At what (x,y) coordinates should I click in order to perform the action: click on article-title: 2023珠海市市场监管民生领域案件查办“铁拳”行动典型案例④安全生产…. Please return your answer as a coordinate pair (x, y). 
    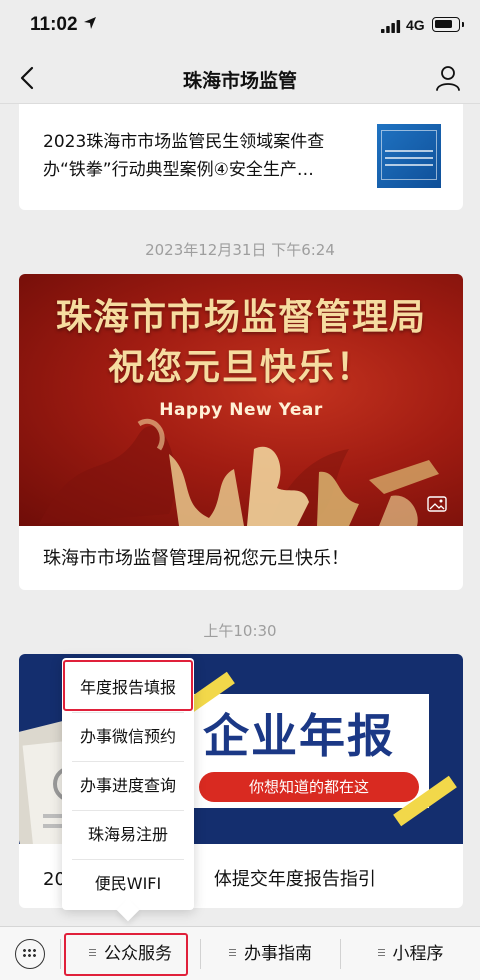
    Looking at the image, I should click on (184, 156).